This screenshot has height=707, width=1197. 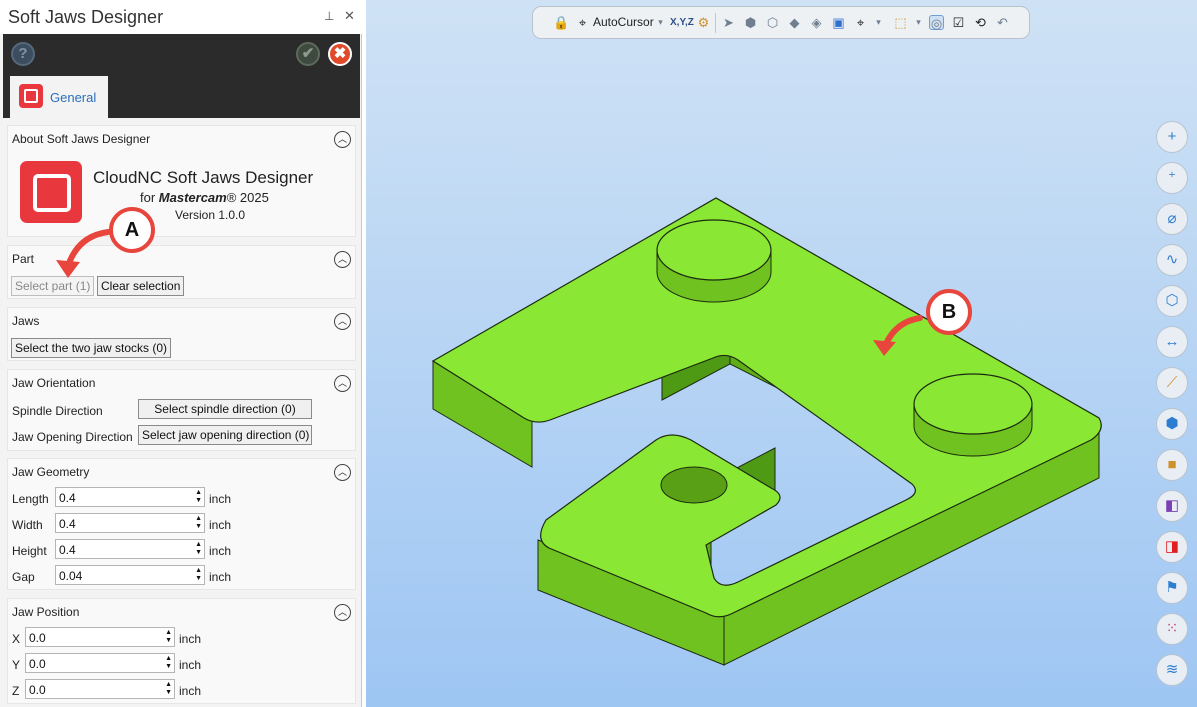 What do you see at coordinates (489, 292) in the screenshot?
I see `callout-arrows` at bounding box center [489, 292].